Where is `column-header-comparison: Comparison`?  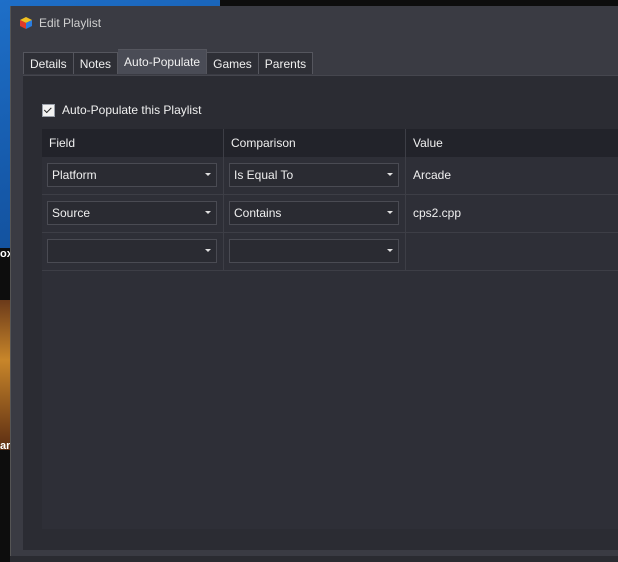 column-header-comparison: Comparison is located at coordinates (315, 143).